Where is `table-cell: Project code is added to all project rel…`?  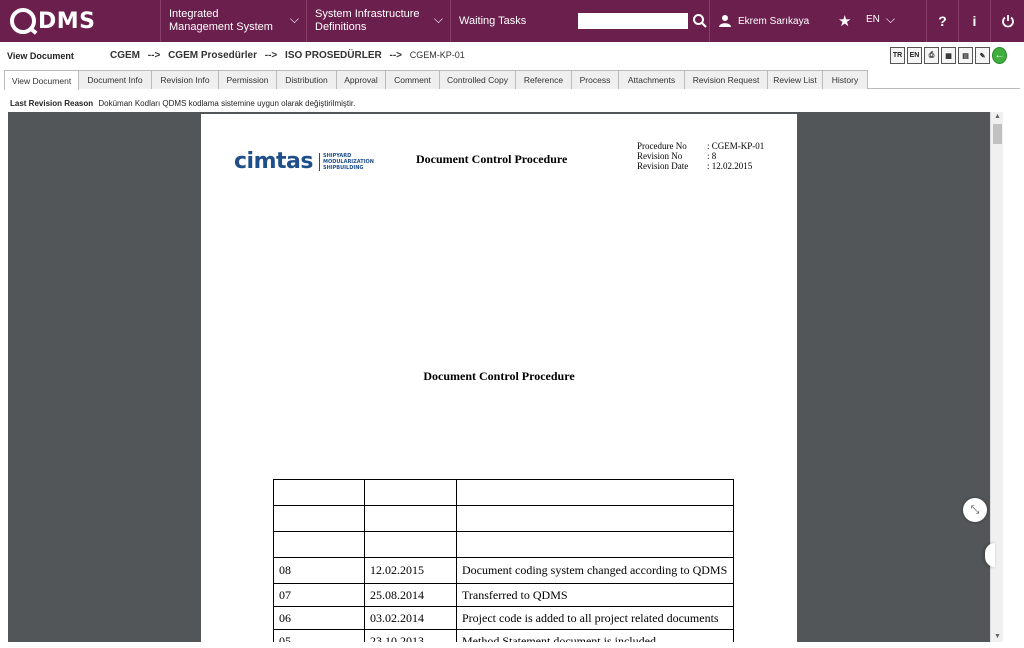 table-cell: Project code is added to all project rel… is located at coordinates (595, 618).